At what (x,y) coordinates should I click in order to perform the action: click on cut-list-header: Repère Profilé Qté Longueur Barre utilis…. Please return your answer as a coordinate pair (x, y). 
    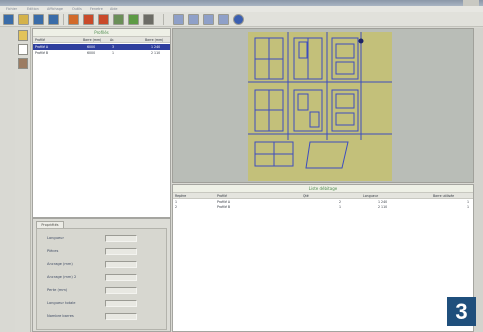
    Looking at the image, I should click on (323, 196).